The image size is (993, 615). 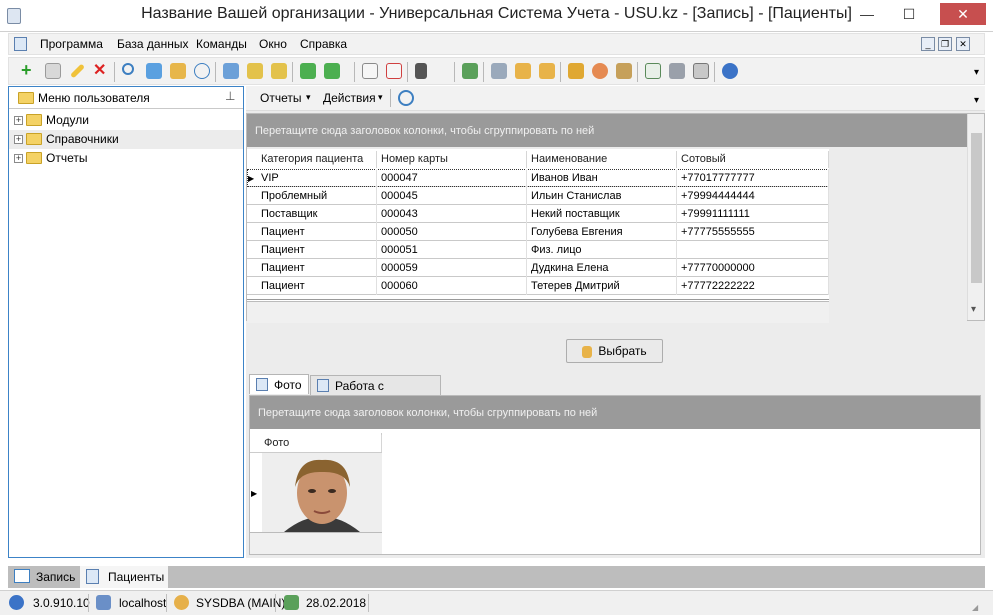 I want to click on column-header-phone: Сотовый, so click(x=753, y=159).